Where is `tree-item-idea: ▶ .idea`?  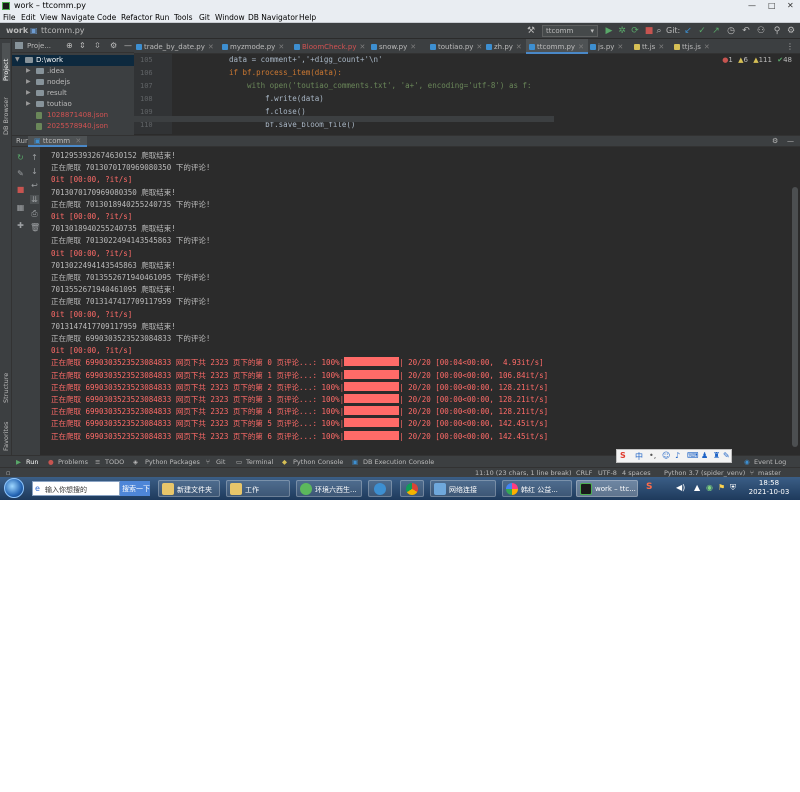
tree-item-idea: ▶ .idea is located at coordinates (73, 71).